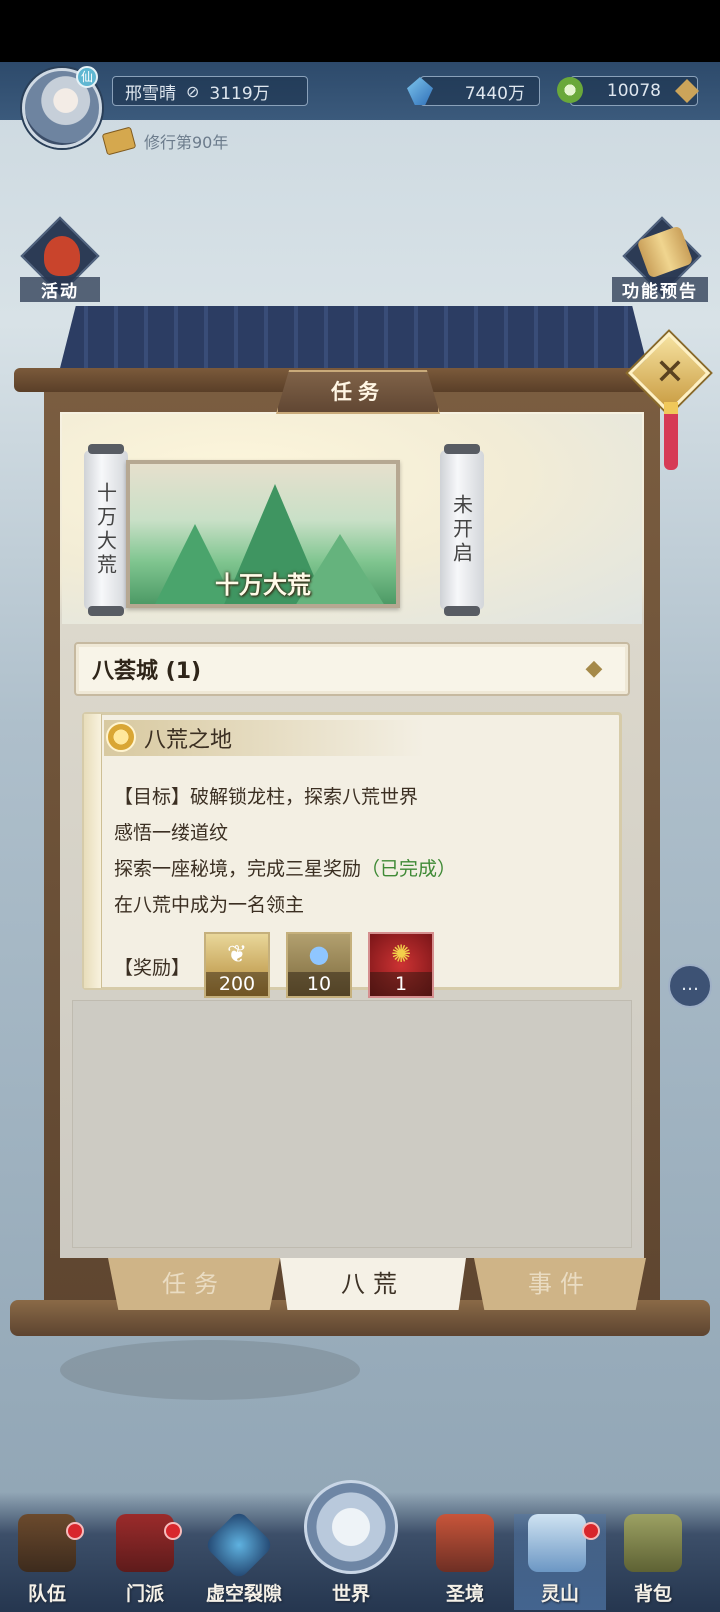  What do you see at coordinates (354, 341) in the screenshot?
I see `panel-roof` at bounding box center [354, 341].